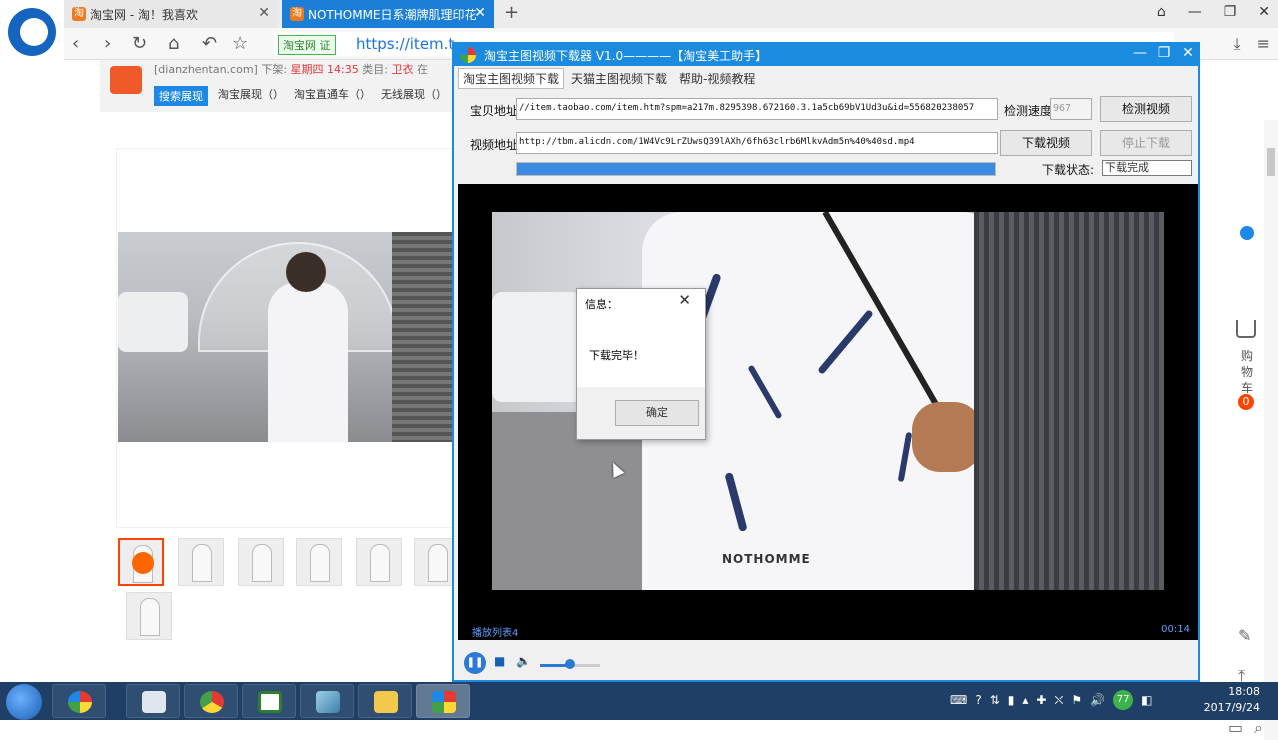  What do you see at coordinates (392, 15) in the screenshot?
I see `tab-label: NOTHOMME日系潮牌肌理印花` at bounding box center [392, 15].